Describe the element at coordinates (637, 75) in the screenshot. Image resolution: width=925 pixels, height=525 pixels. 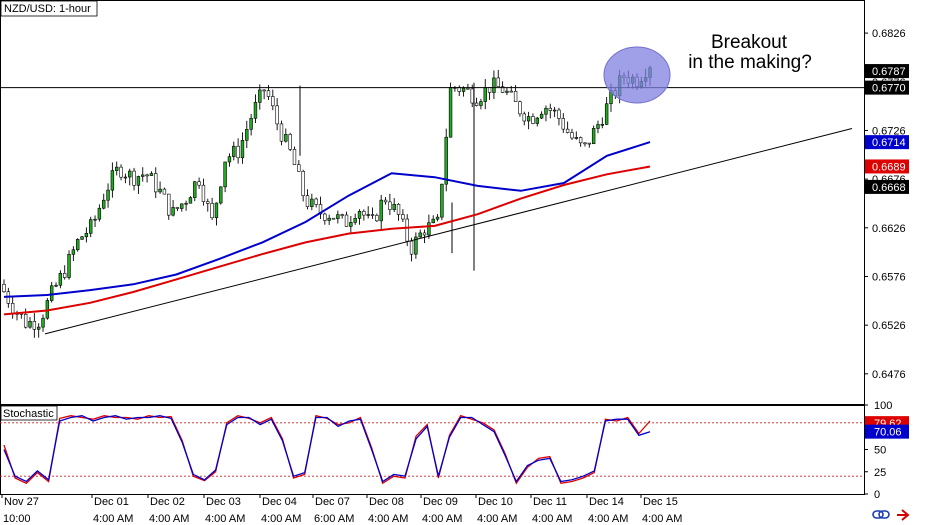
I see `breakout-highlight` at that location.